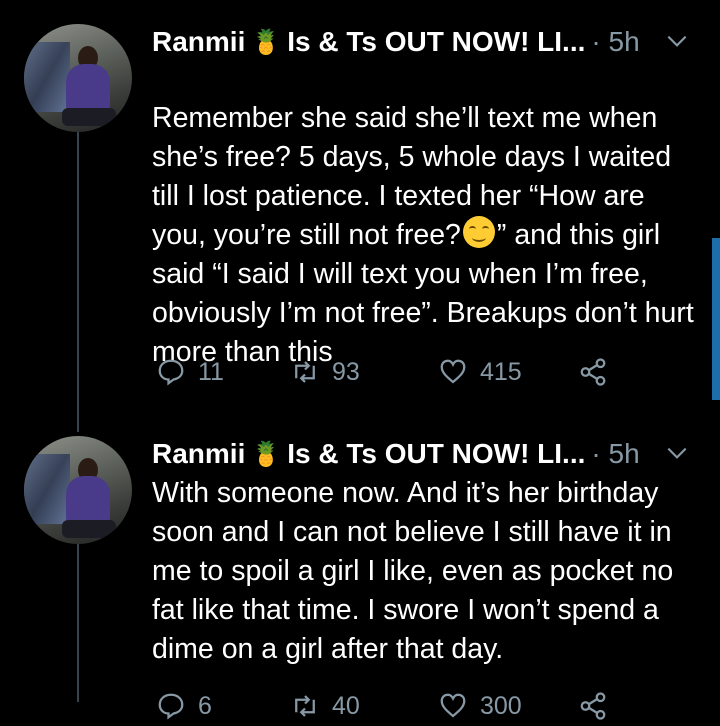  What do you see at coordinates (190, 372) in the screenshot?
I see `reply-button: 11` at bounding box center [190, 372].